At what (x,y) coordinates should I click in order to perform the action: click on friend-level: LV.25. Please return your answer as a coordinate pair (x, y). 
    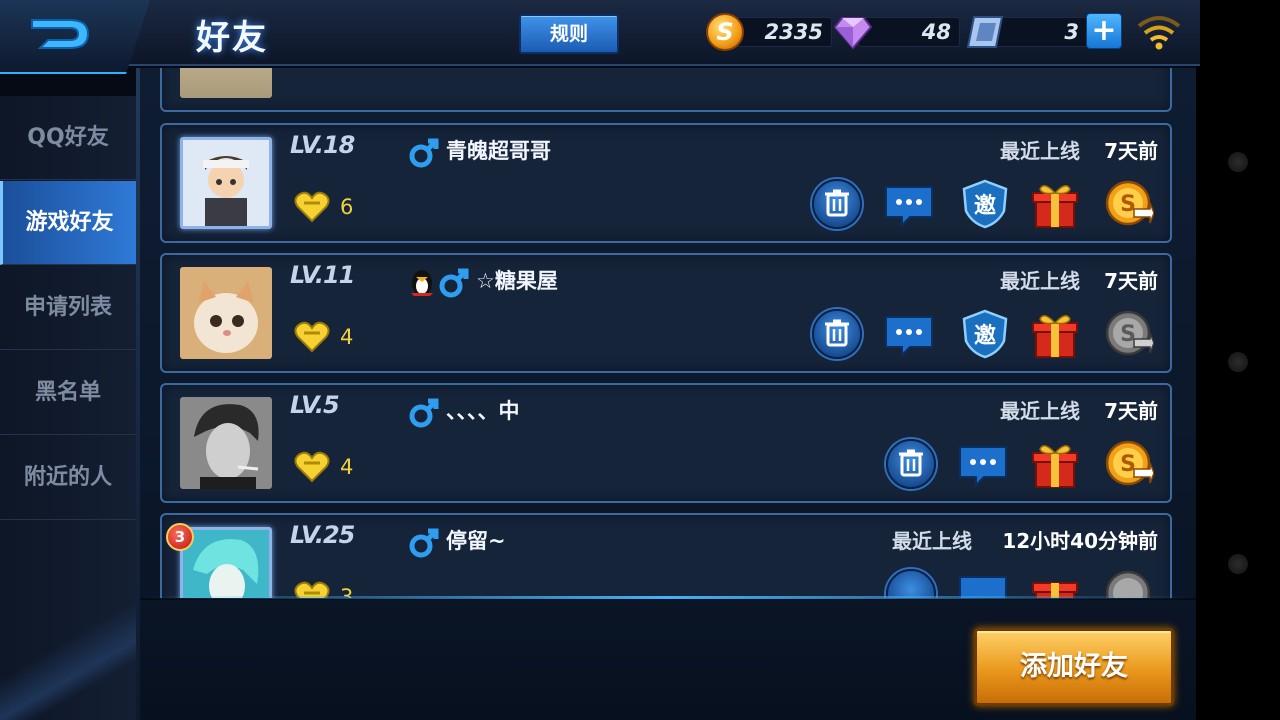
    Looking at the image, I should click on (322, 535).